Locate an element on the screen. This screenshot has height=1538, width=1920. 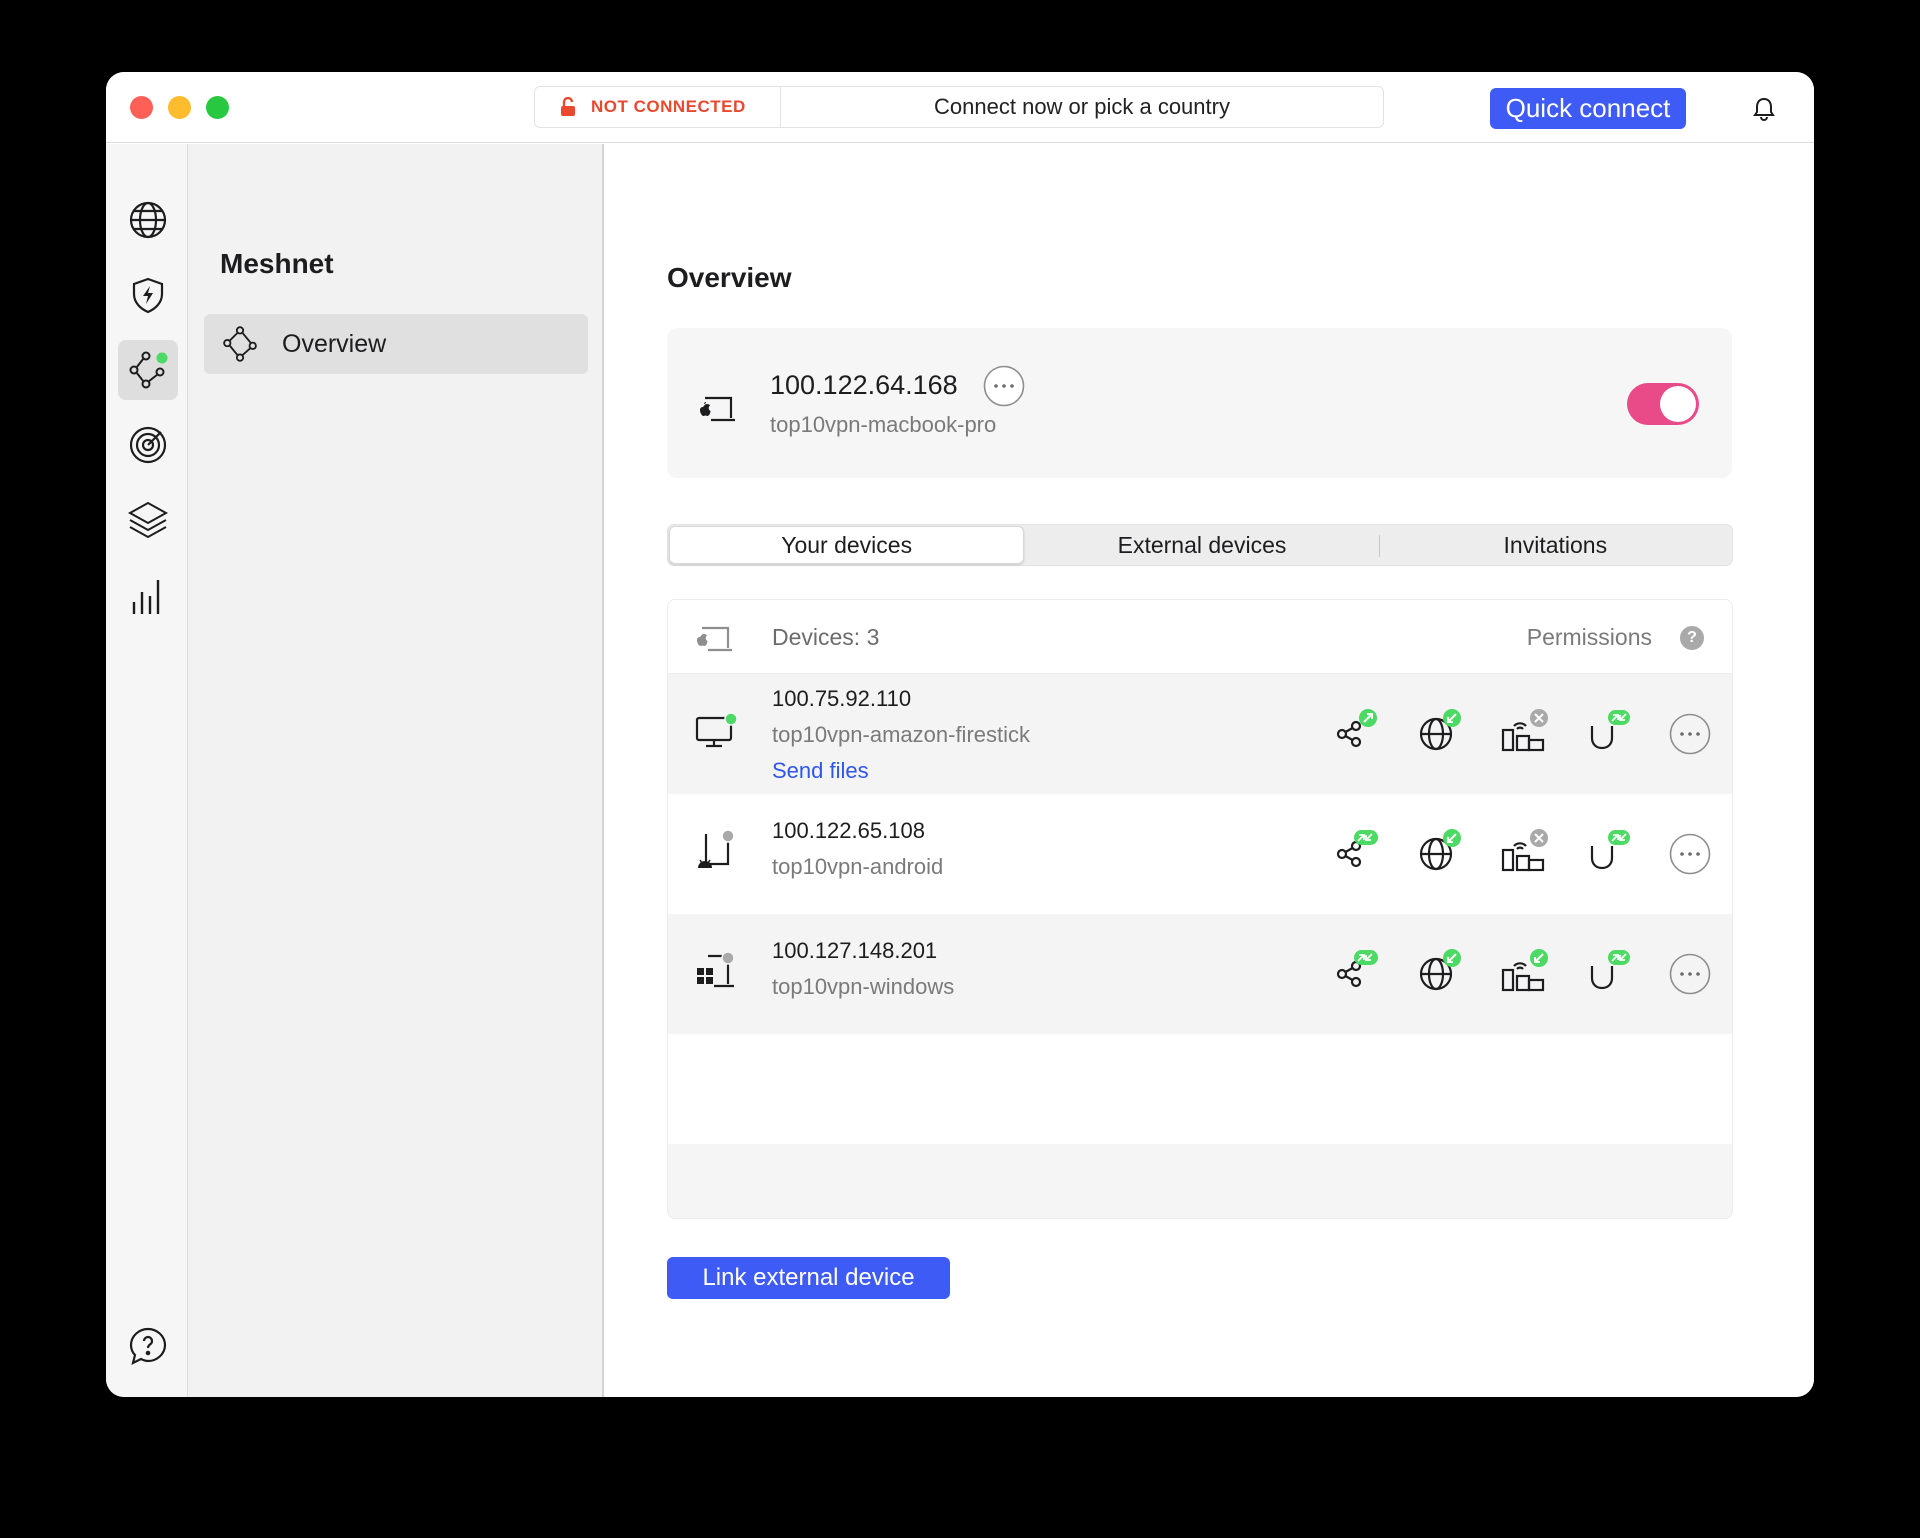
device-ip: 100.127.148.201 is located at coordinates (855, 950).